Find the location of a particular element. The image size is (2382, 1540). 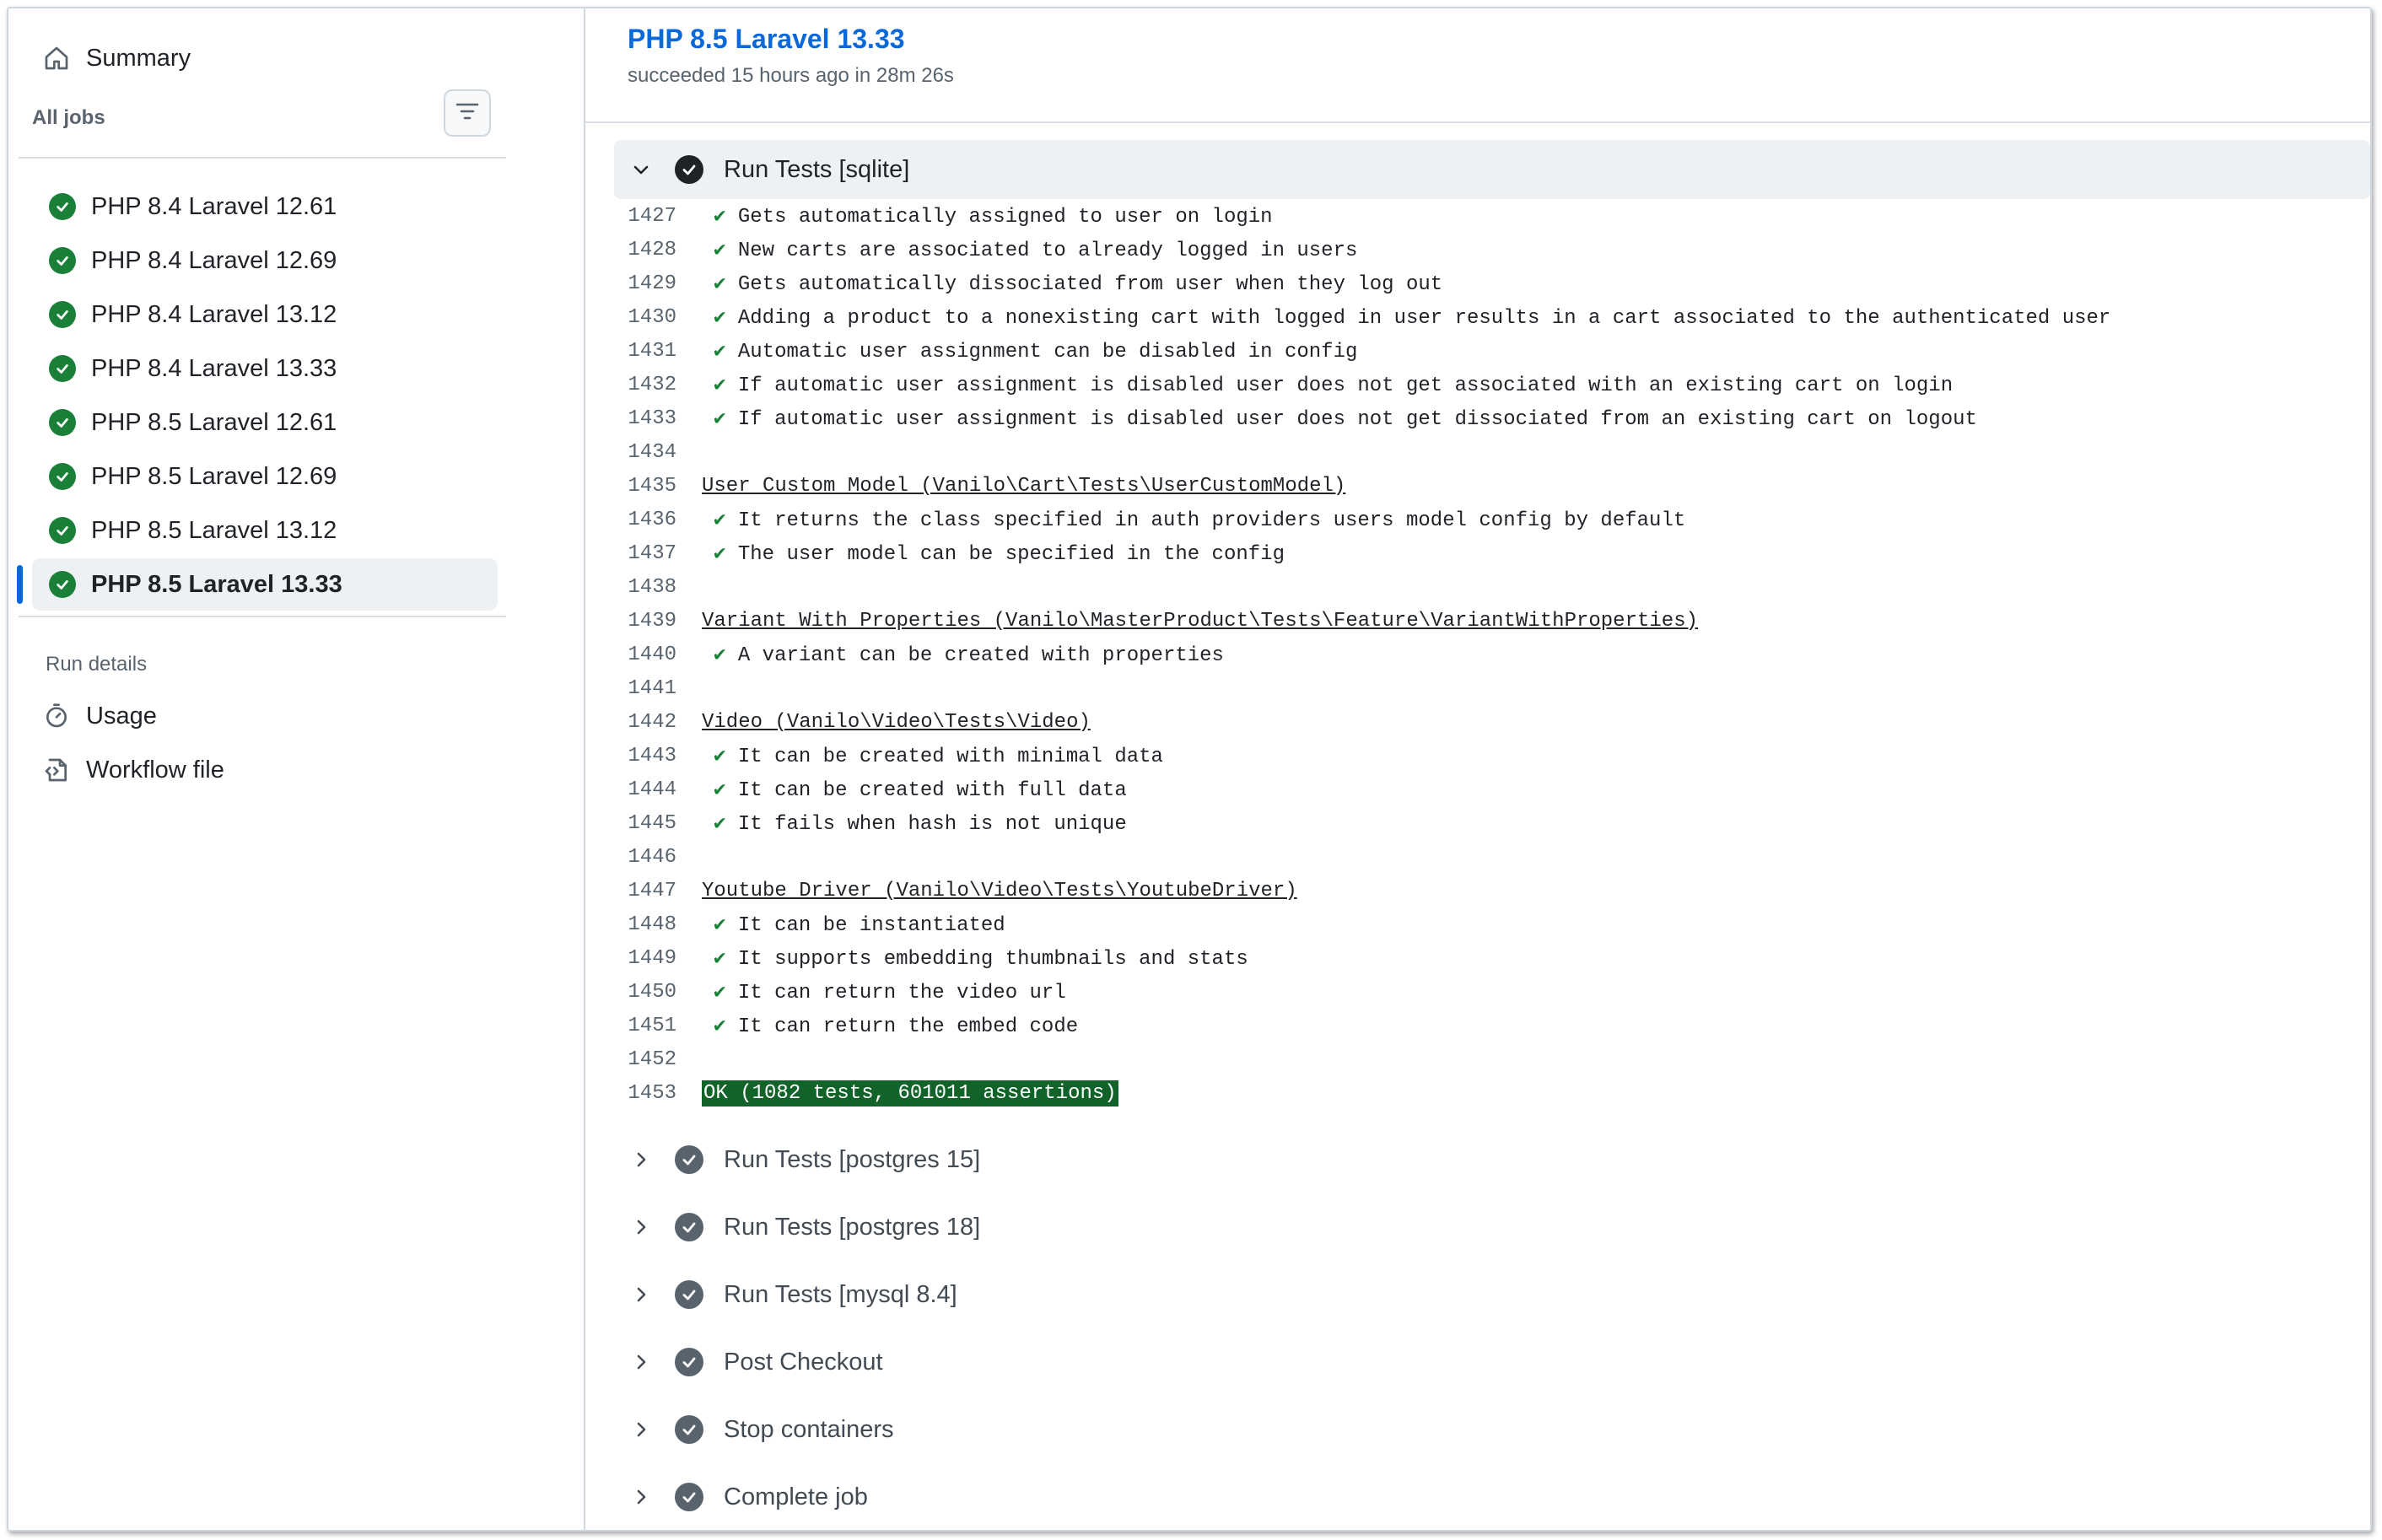

line-number: 1440 is located at coordinates (643, 654).